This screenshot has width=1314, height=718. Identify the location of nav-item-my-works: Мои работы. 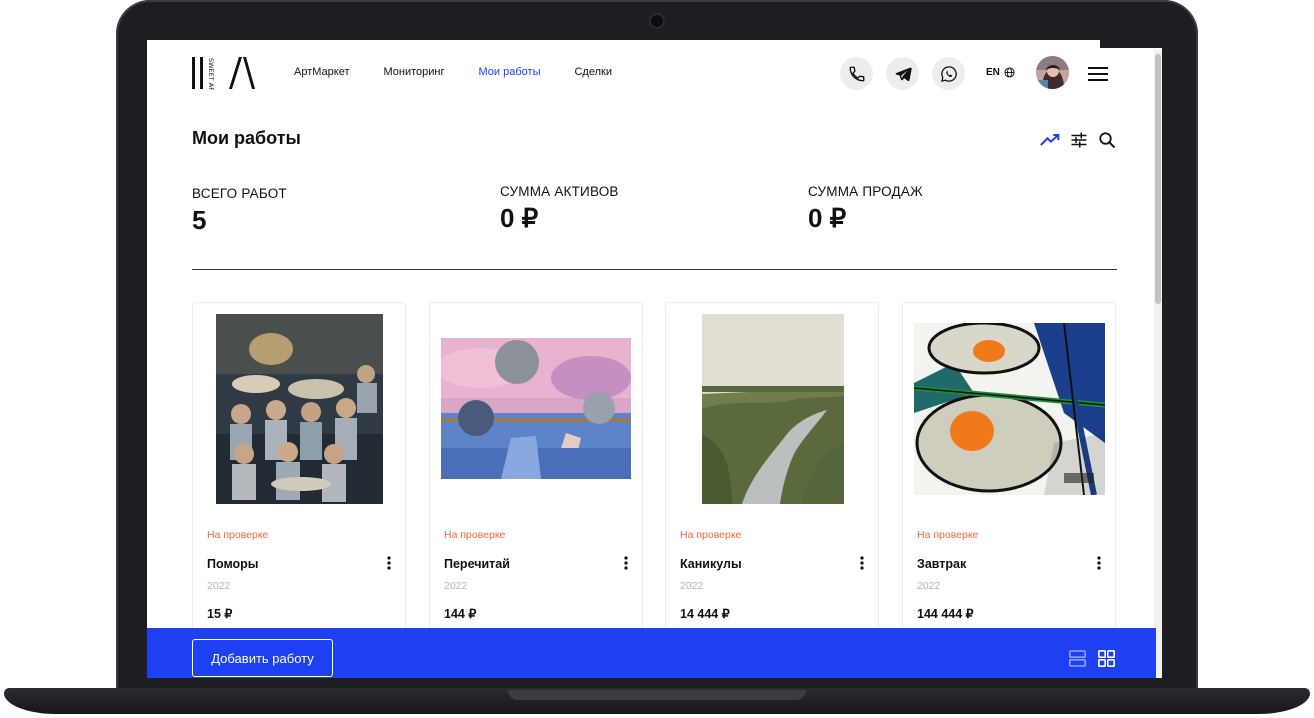
(510, 72).